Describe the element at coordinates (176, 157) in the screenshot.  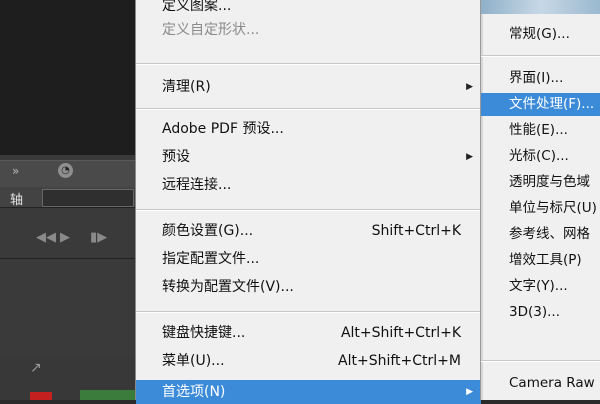
I see `menu-item-label: 预设` at that location.